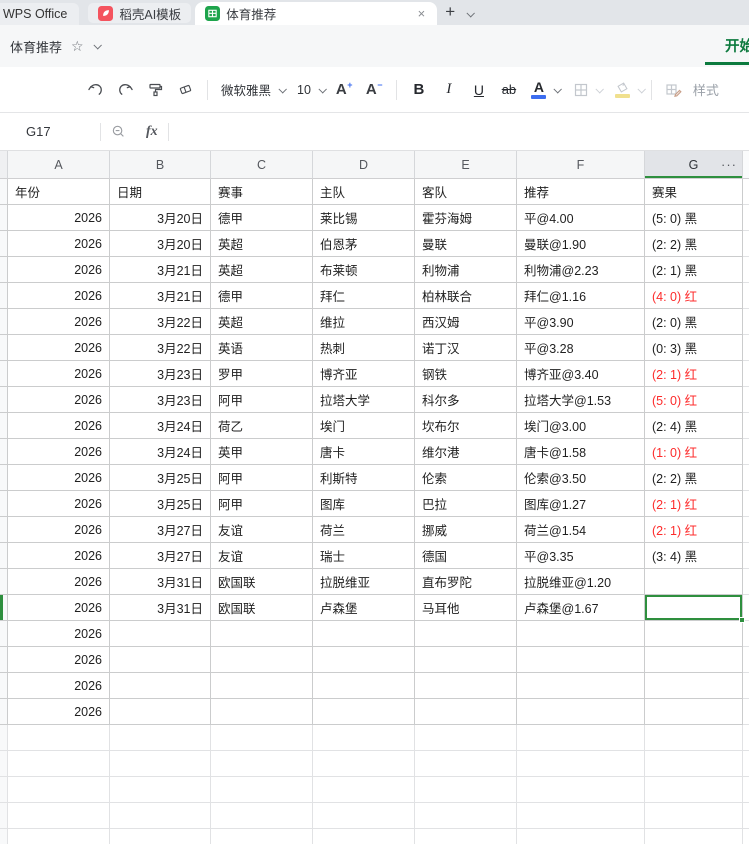  What do you see at coordinates (581, 452) in the screenshot?
I see `cell: 唐卡@1.58` at bounding box center [581, 452].